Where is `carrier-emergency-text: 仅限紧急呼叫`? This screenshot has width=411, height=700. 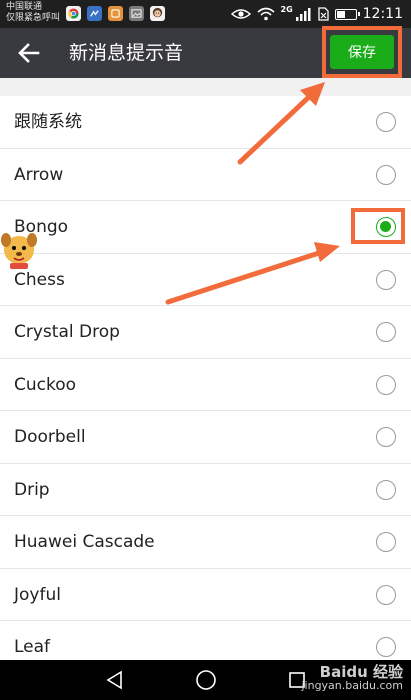
carrier-emergency-text: 仅限紧急呼叫 is located at coordinates (33, 18).